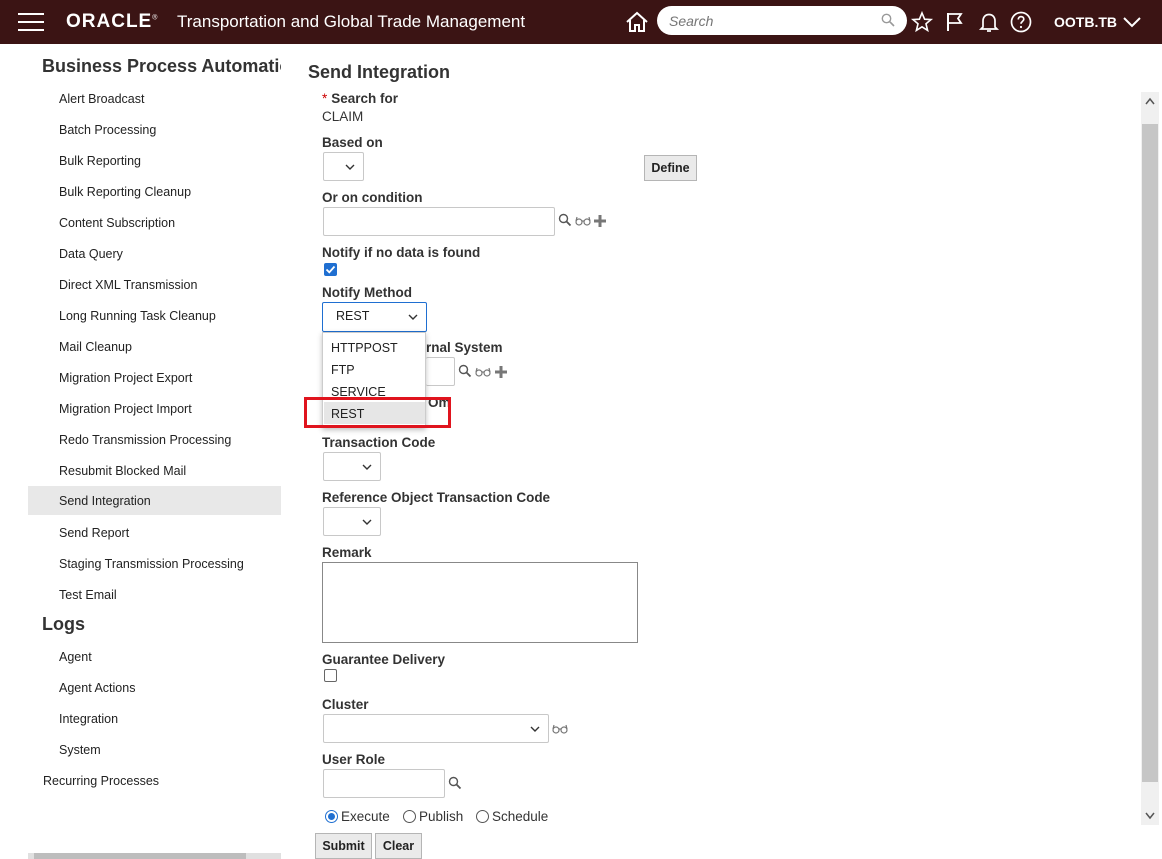 The height and width of the screenshot is (859, 1162). Describe the element at coordinates (154, 377) in the screenshot. I see `sidebar-item-migration-project-export: Migration Project Export` at that location.